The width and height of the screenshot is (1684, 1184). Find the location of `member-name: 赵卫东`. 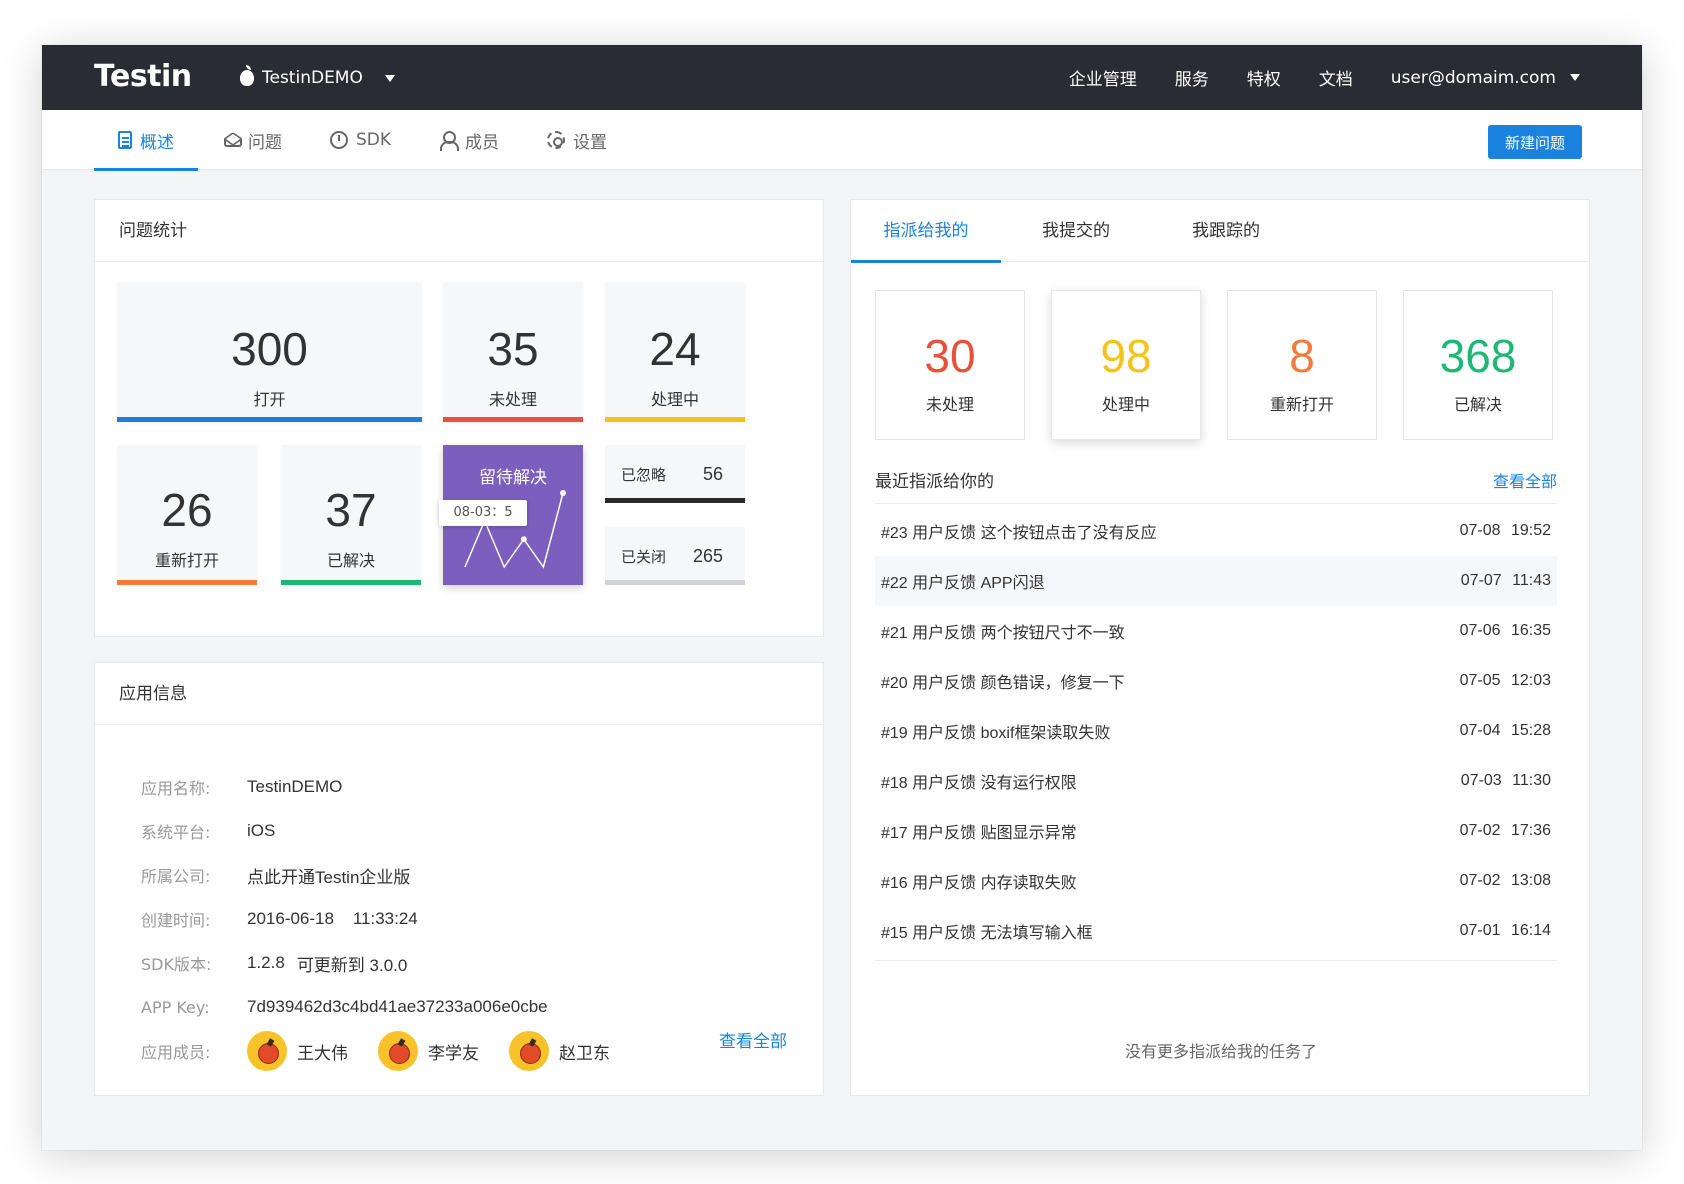

member-name: 赵卫东 is located at coordinates (584, 1053).